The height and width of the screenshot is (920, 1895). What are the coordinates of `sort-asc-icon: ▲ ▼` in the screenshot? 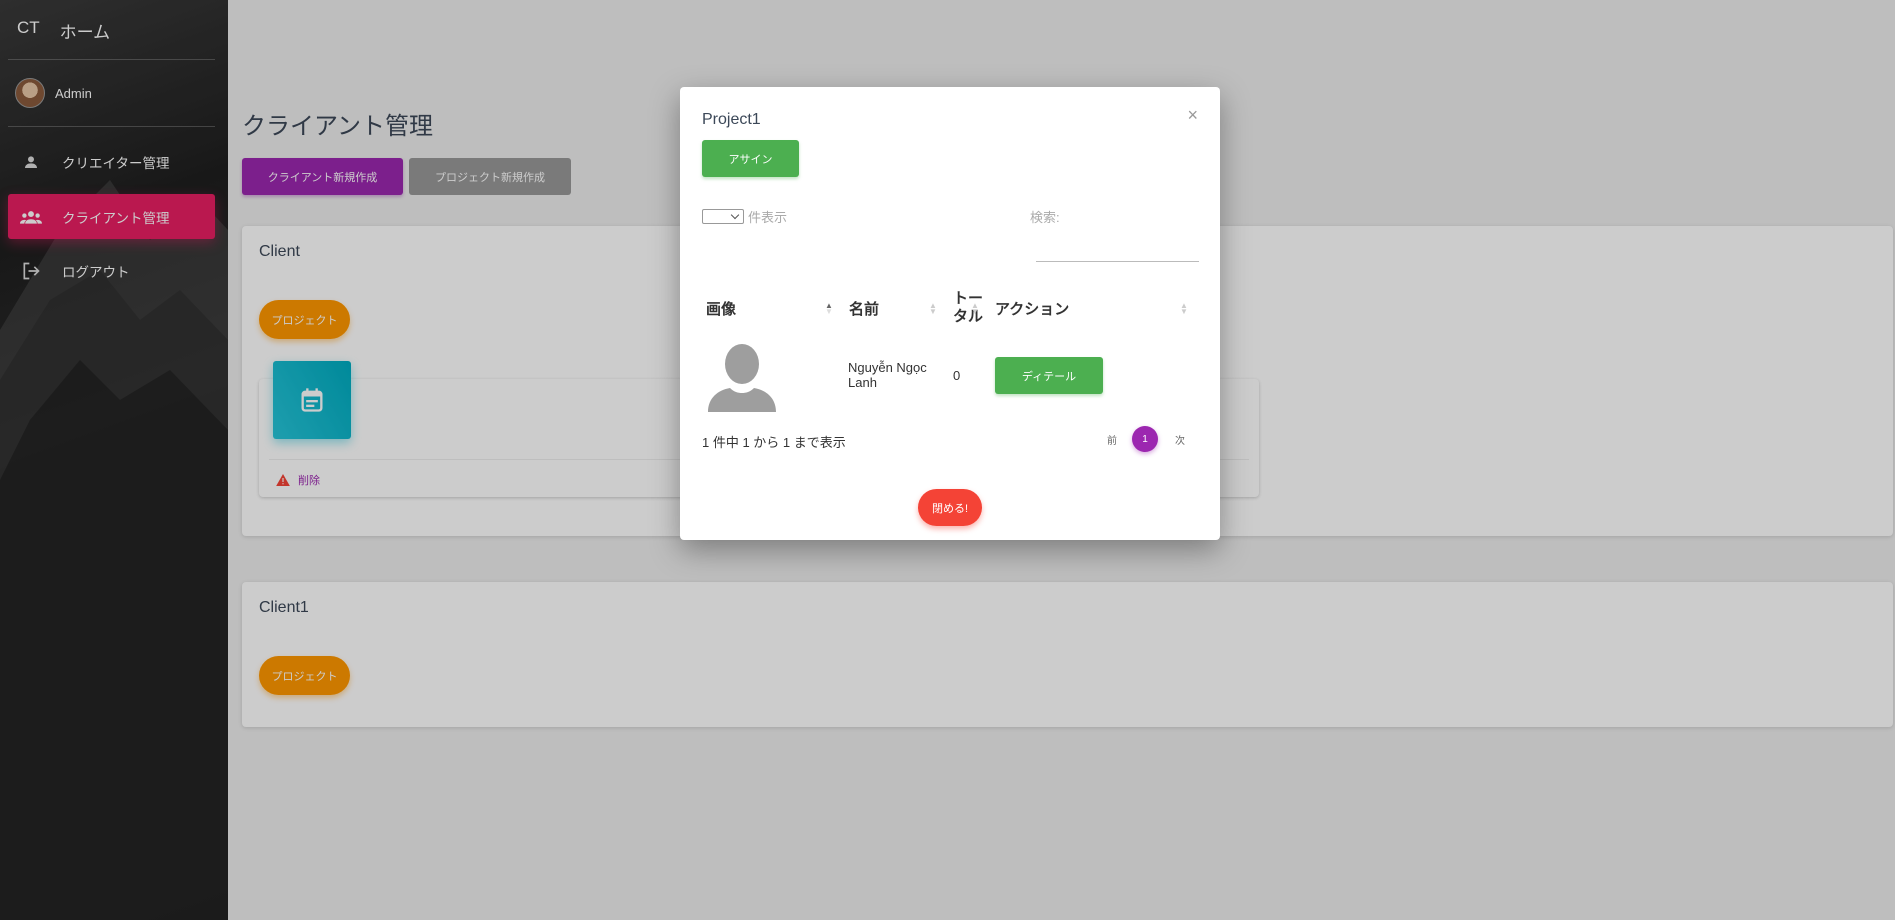 It's located at (829, 308).